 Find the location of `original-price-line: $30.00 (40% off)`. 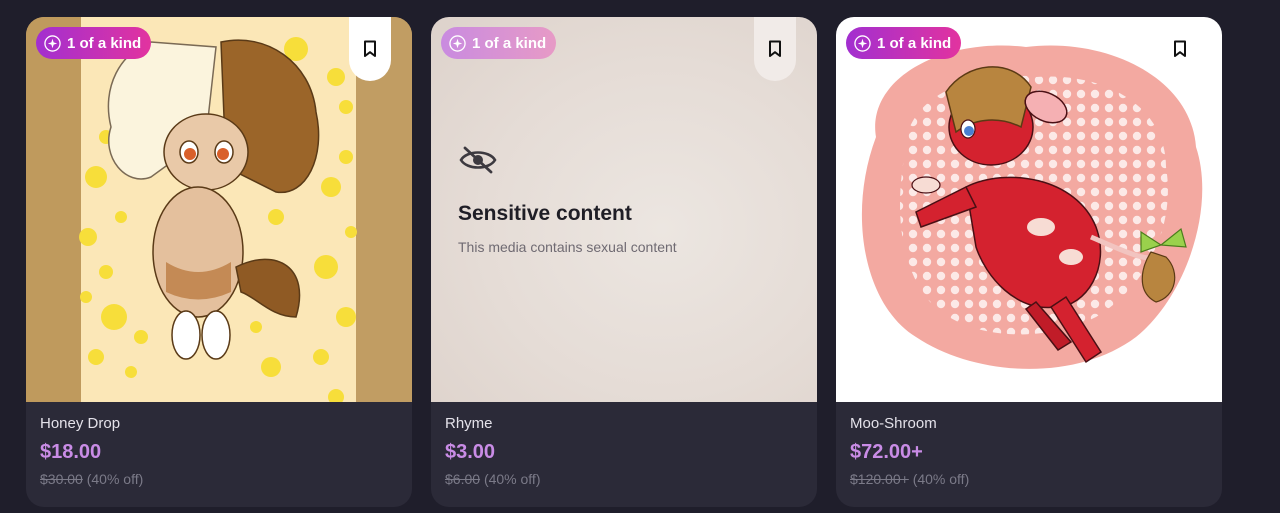

original-price-line: $30.00 (40% off) is located at coordinates (91, 479).